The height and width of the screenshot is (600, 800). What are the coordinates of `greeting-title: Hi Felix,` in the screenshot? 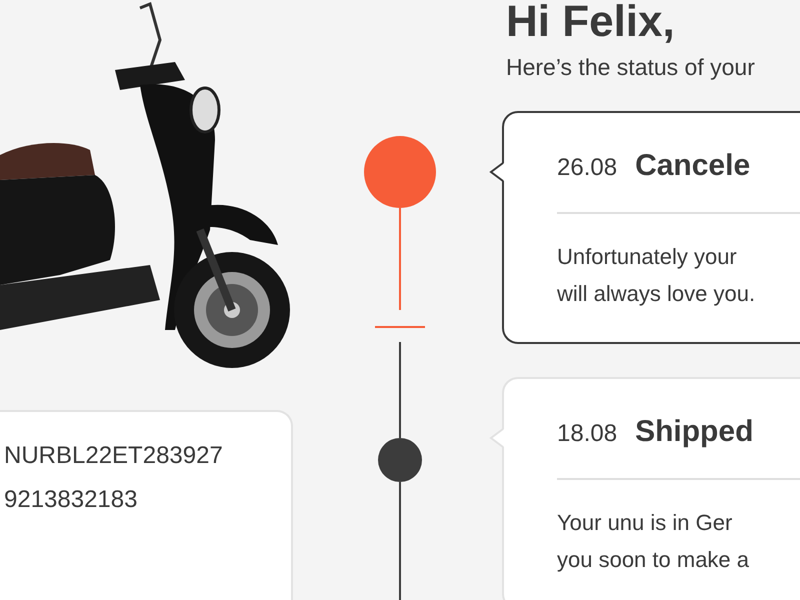 It's located at (590, 22).